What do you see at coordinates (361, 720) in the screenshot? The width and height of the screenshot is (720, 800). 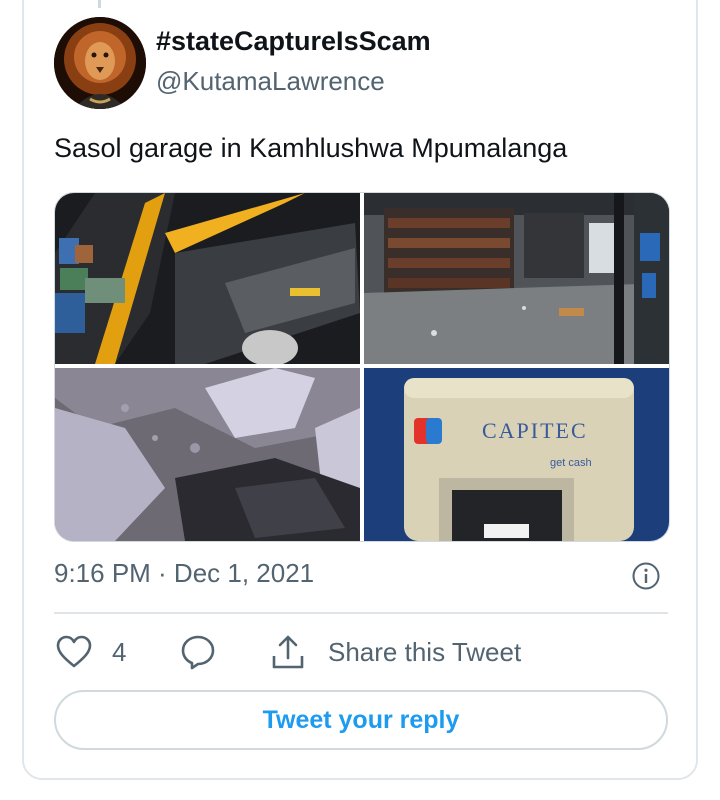 I see `reply-input-button: Tweet your reply` at bounding box center [361, 720].